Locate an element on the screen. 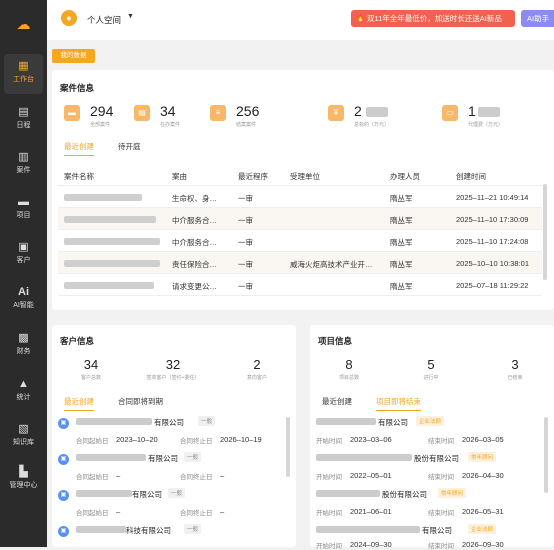  stat-value: 294 is located at coordinates (102, 111).